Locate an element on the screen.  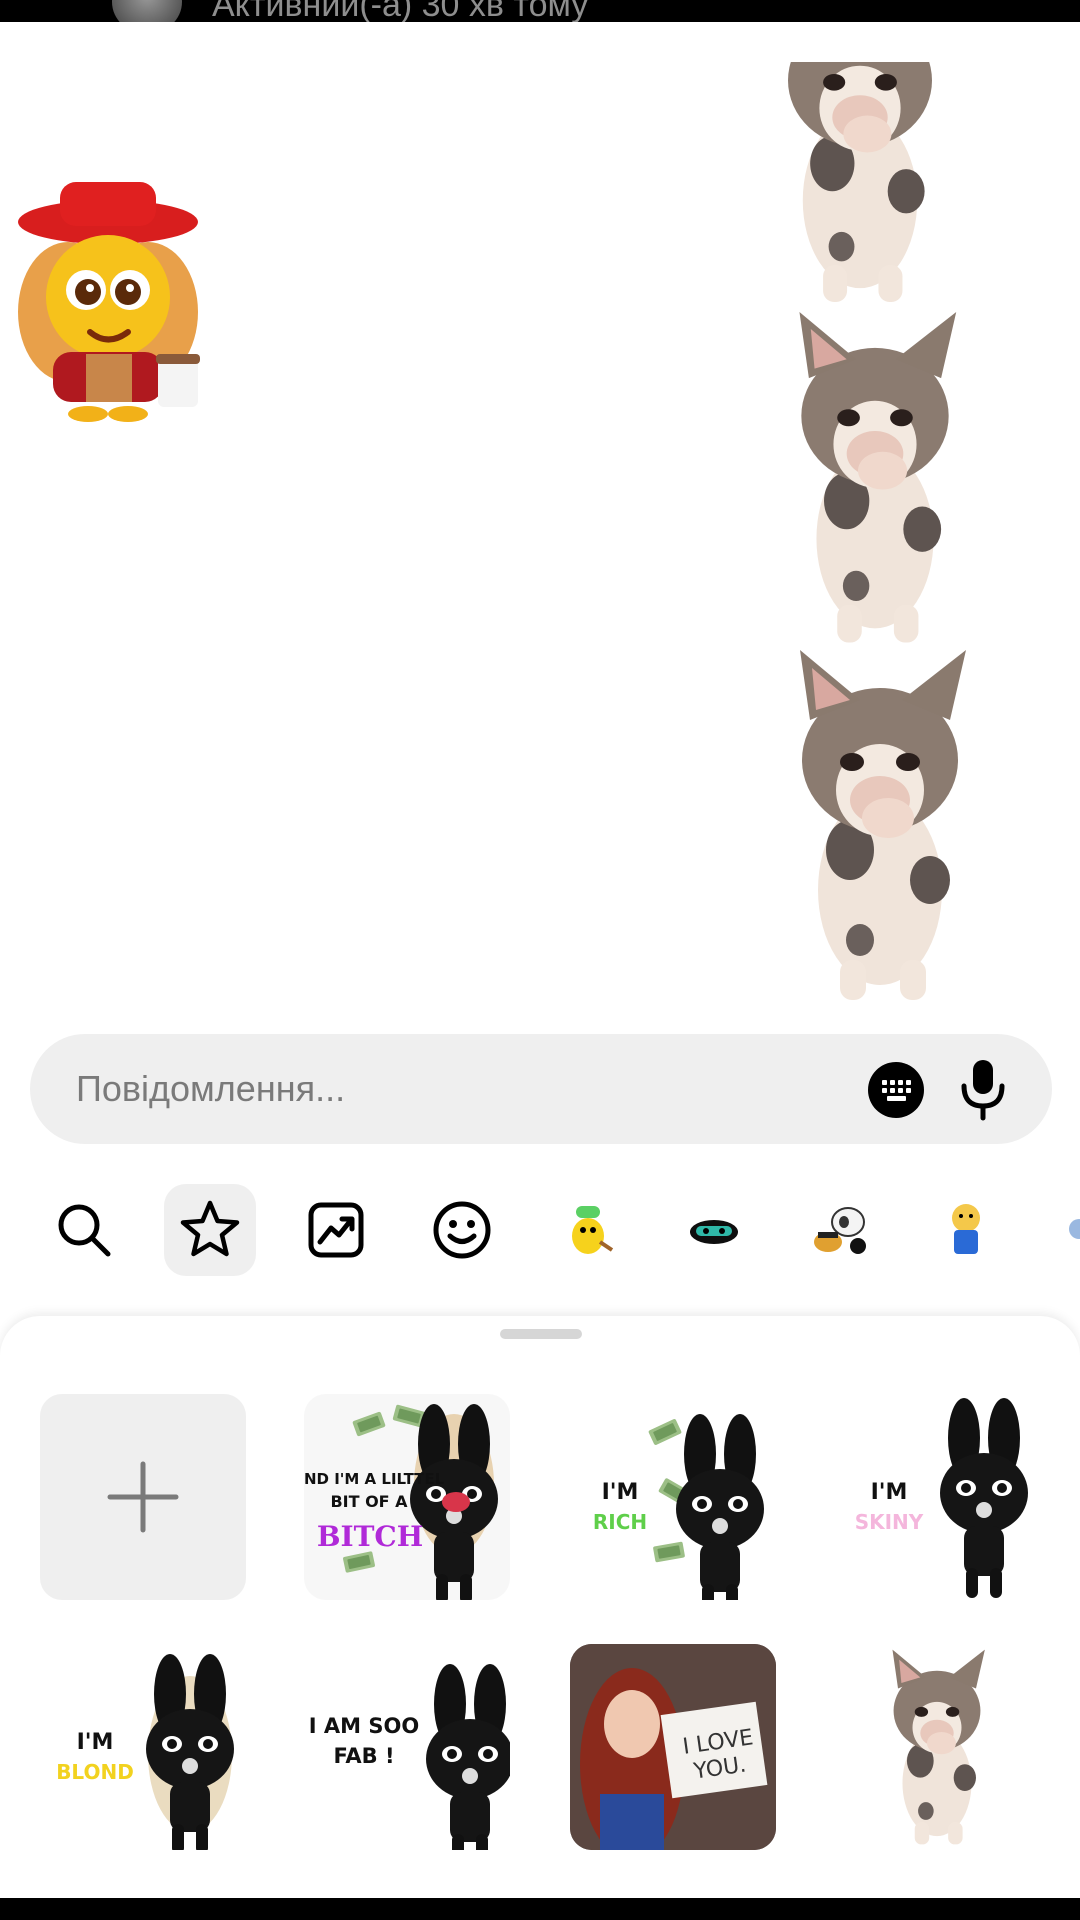
sticker-fab: I AM SOO FAB ! is located at coordinates (407, 1747).